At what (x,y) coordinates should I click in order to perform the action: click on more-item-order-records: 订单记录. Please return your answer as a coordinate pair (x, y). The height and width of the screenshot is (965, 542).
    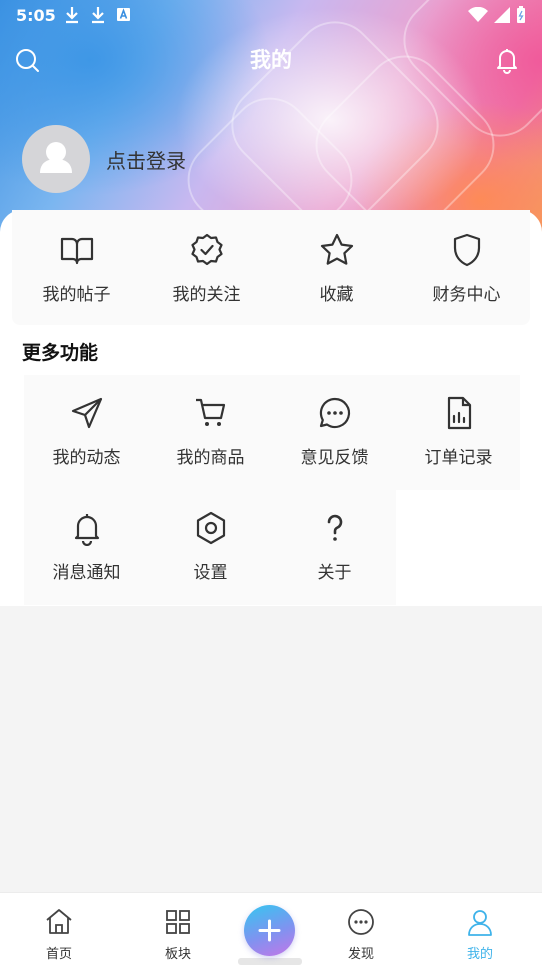
    Looking at the image, I should click on (458, 431).